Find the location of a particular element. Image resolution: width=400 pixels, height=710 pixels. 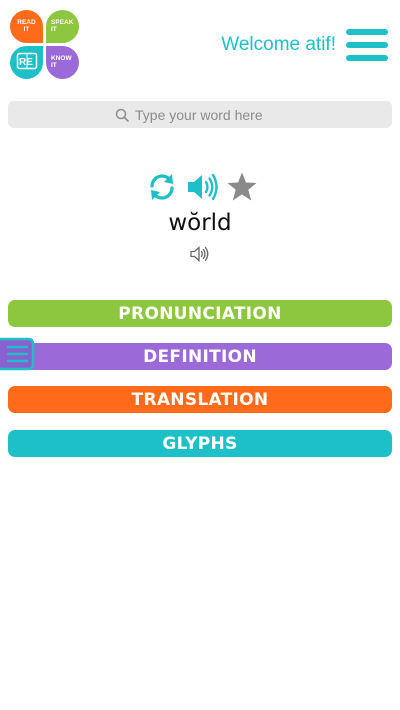

logo-mark-text: RE is located at coordinates (26, 62).